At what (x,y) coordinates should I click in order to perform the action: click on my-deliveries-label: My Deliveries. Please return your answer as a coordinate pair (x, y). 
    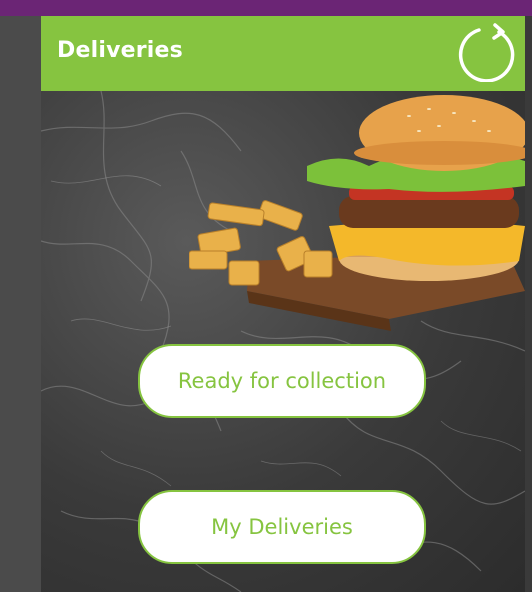
    Looking at the image, I should click on (282, 527).